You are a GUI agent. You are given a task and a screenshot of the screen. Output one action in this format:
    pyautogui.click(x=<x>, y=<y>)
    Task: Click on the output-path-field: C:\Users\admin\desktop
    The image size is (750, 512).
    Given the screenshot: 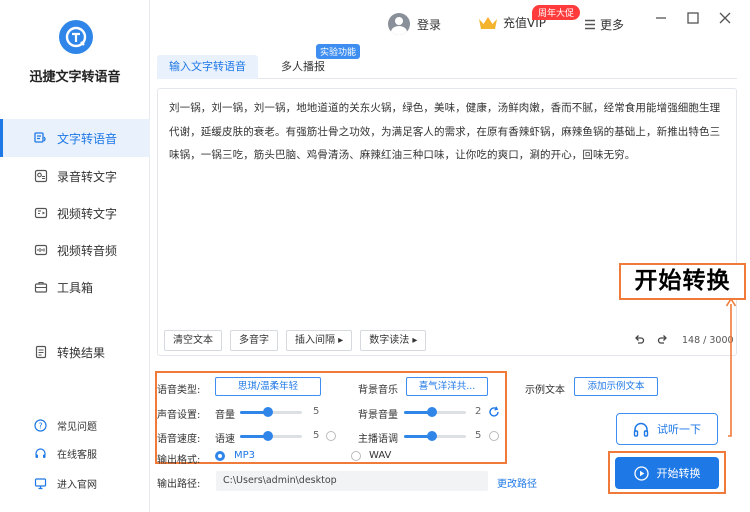 What is the action you would take?
    pyautogui.click(x=352, y=481)
    